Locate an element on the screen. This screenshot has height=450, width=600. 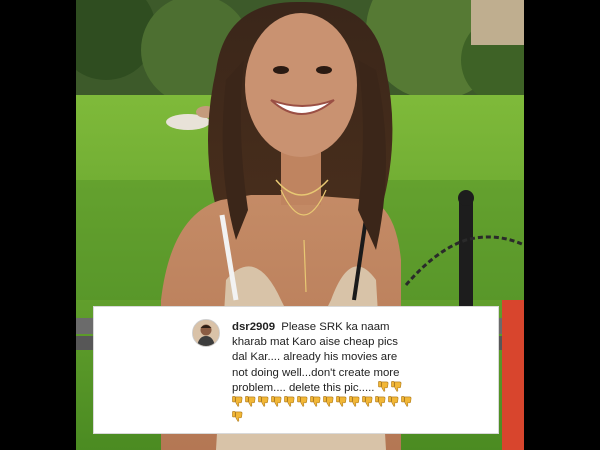
comment-username: dsr2909 is located at coordinates (253, 327).